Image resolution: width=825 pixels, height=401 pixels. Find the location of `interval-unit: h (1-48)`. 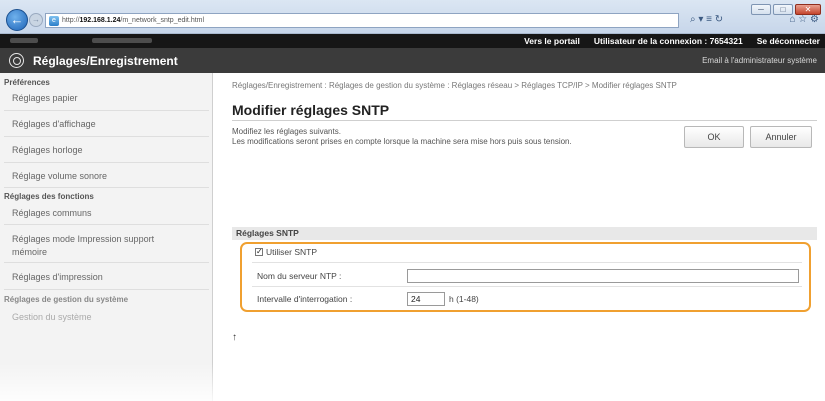

interval-unit: h (1-48) is located at coordinates (464, 299).